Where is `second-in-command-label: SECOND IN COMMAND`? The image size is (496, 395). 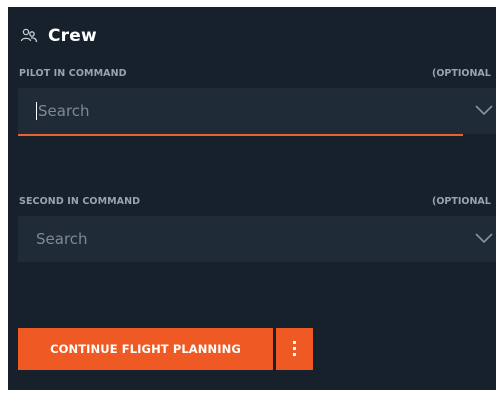 second-in-command-label: SECOND IN COMMAND is located at coordinates (80, 201).